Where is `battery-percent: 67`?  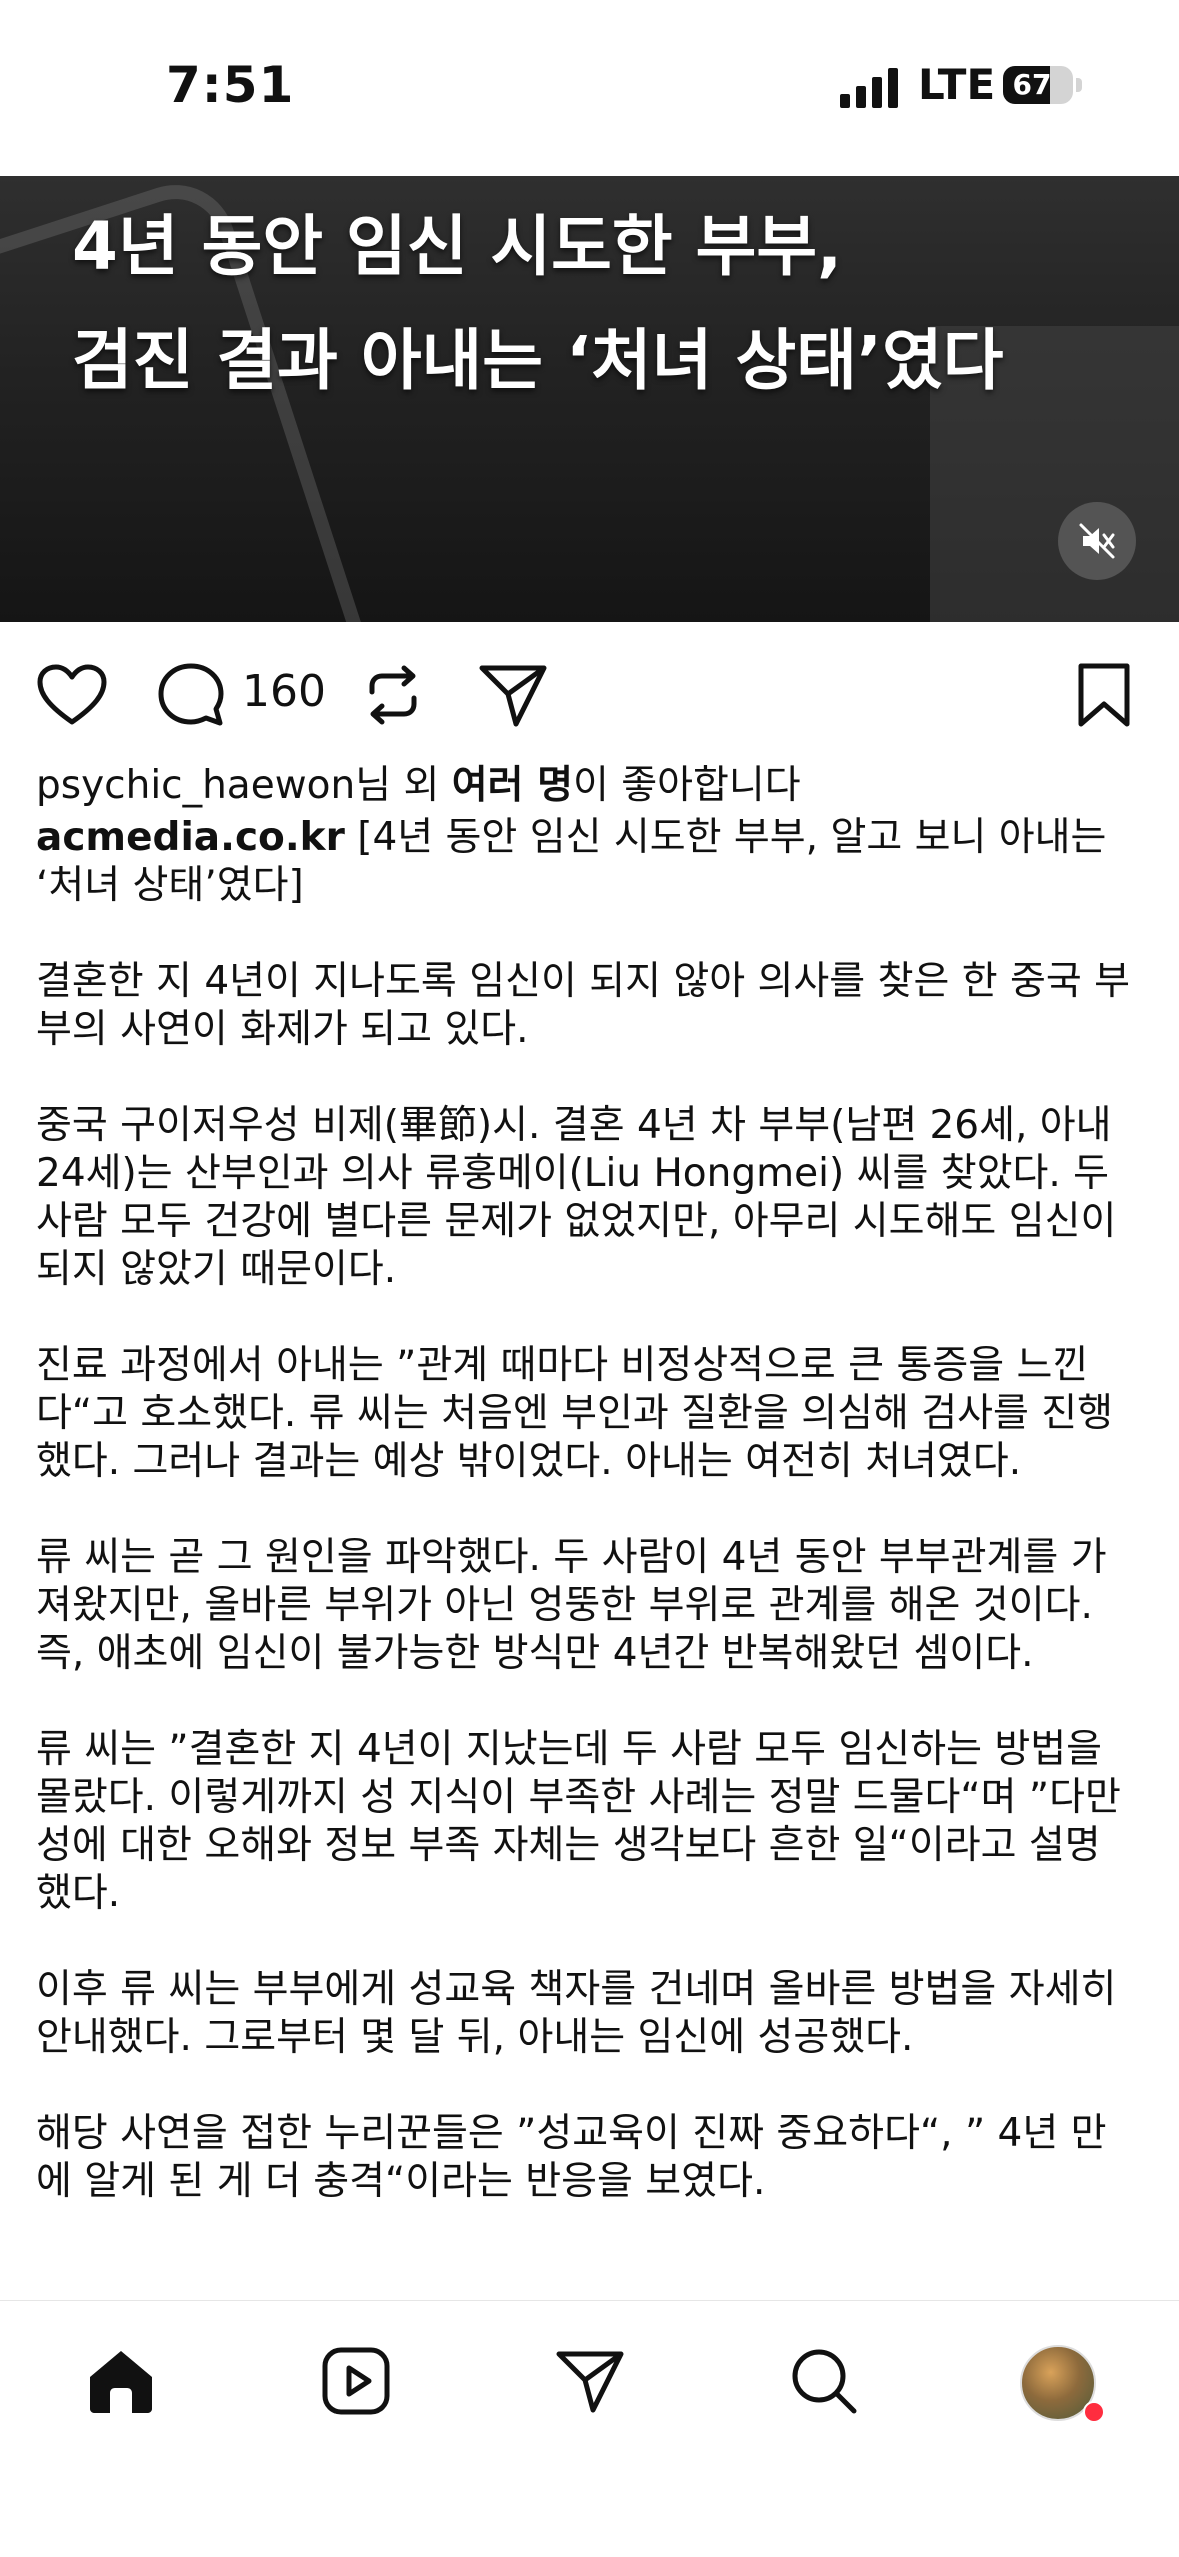 battery-percent: 67 is located at coordinates (1032, 84).